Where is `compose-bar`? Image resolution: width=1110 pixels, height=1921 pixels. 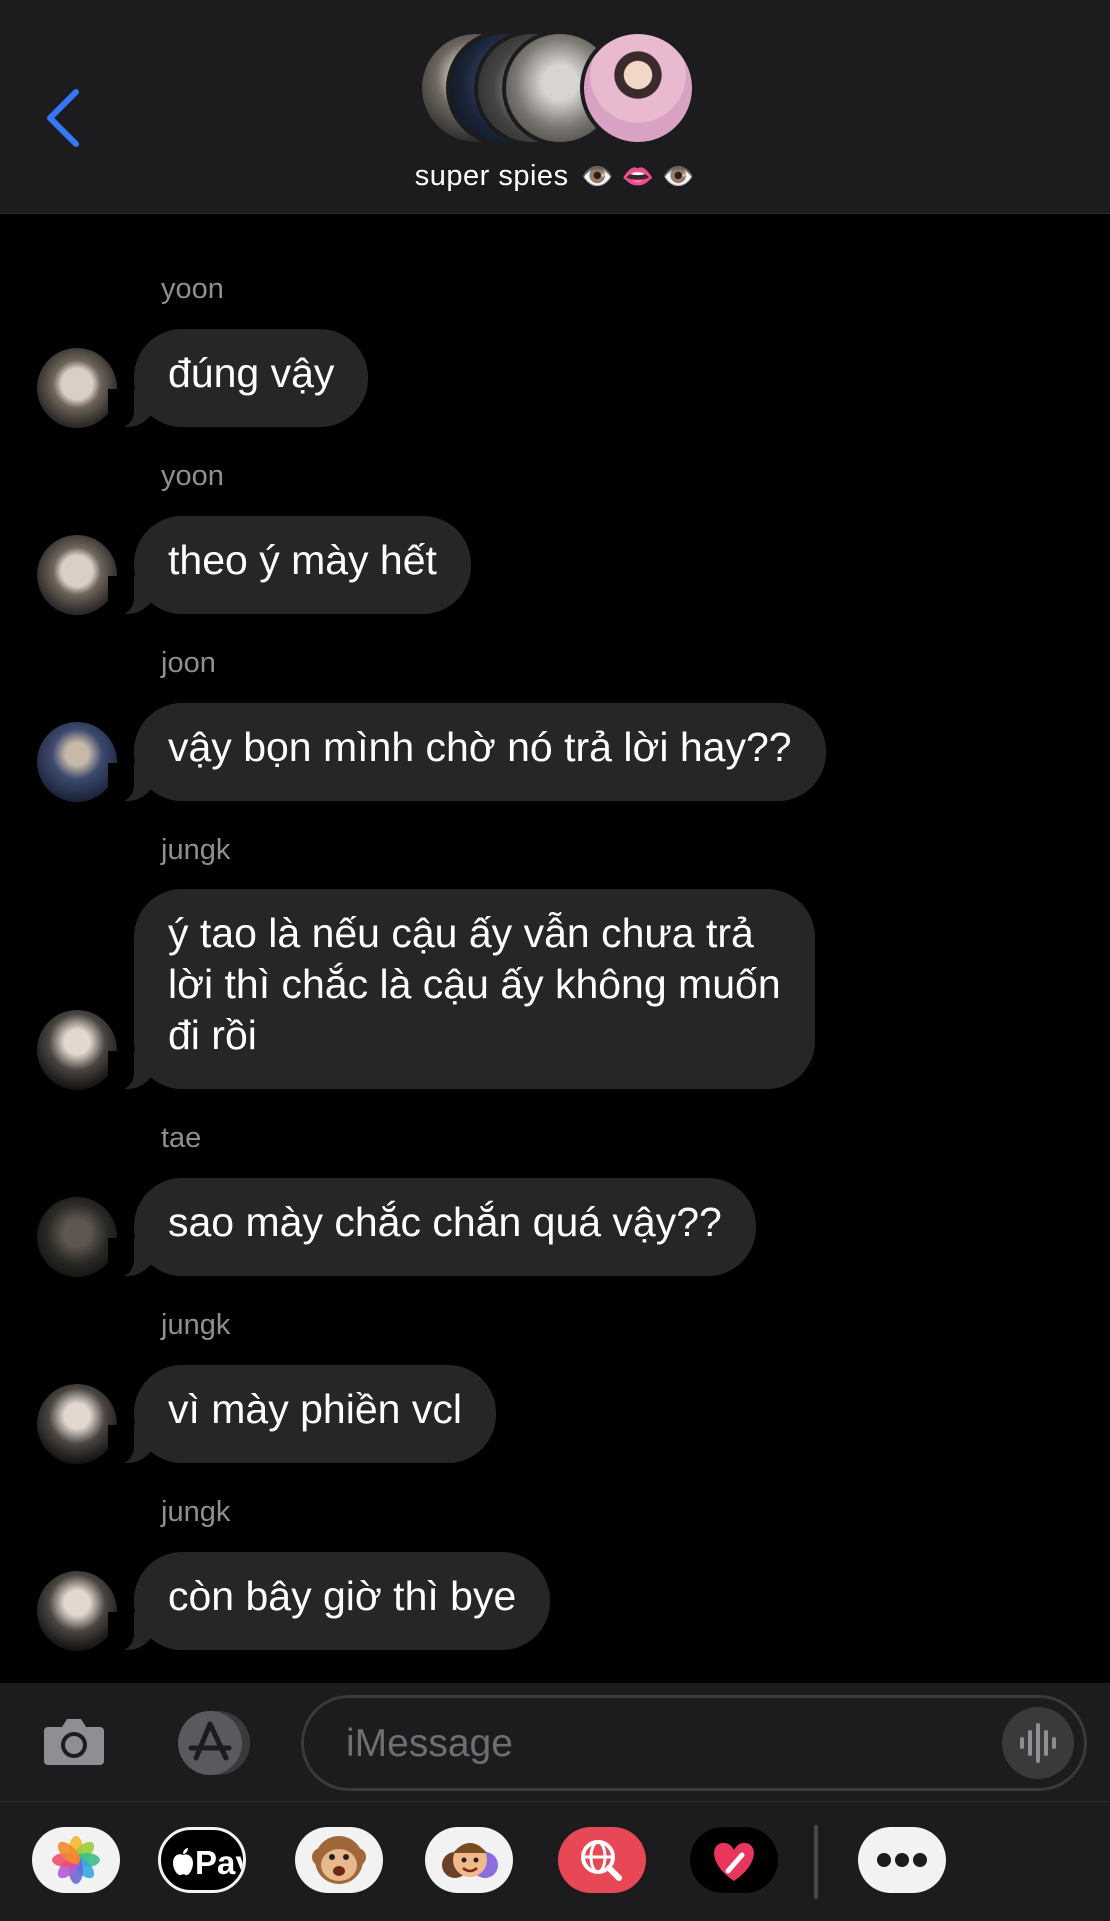 compose-bar is located at coordinates (555, 1742).